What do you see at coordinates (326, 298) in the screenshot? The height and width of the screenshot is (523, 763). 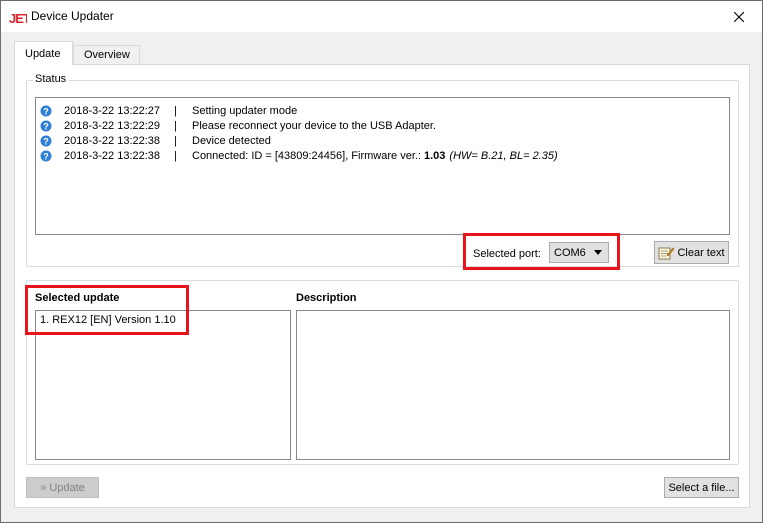 I see `description-label: Description` at bounding box center [326, 298].